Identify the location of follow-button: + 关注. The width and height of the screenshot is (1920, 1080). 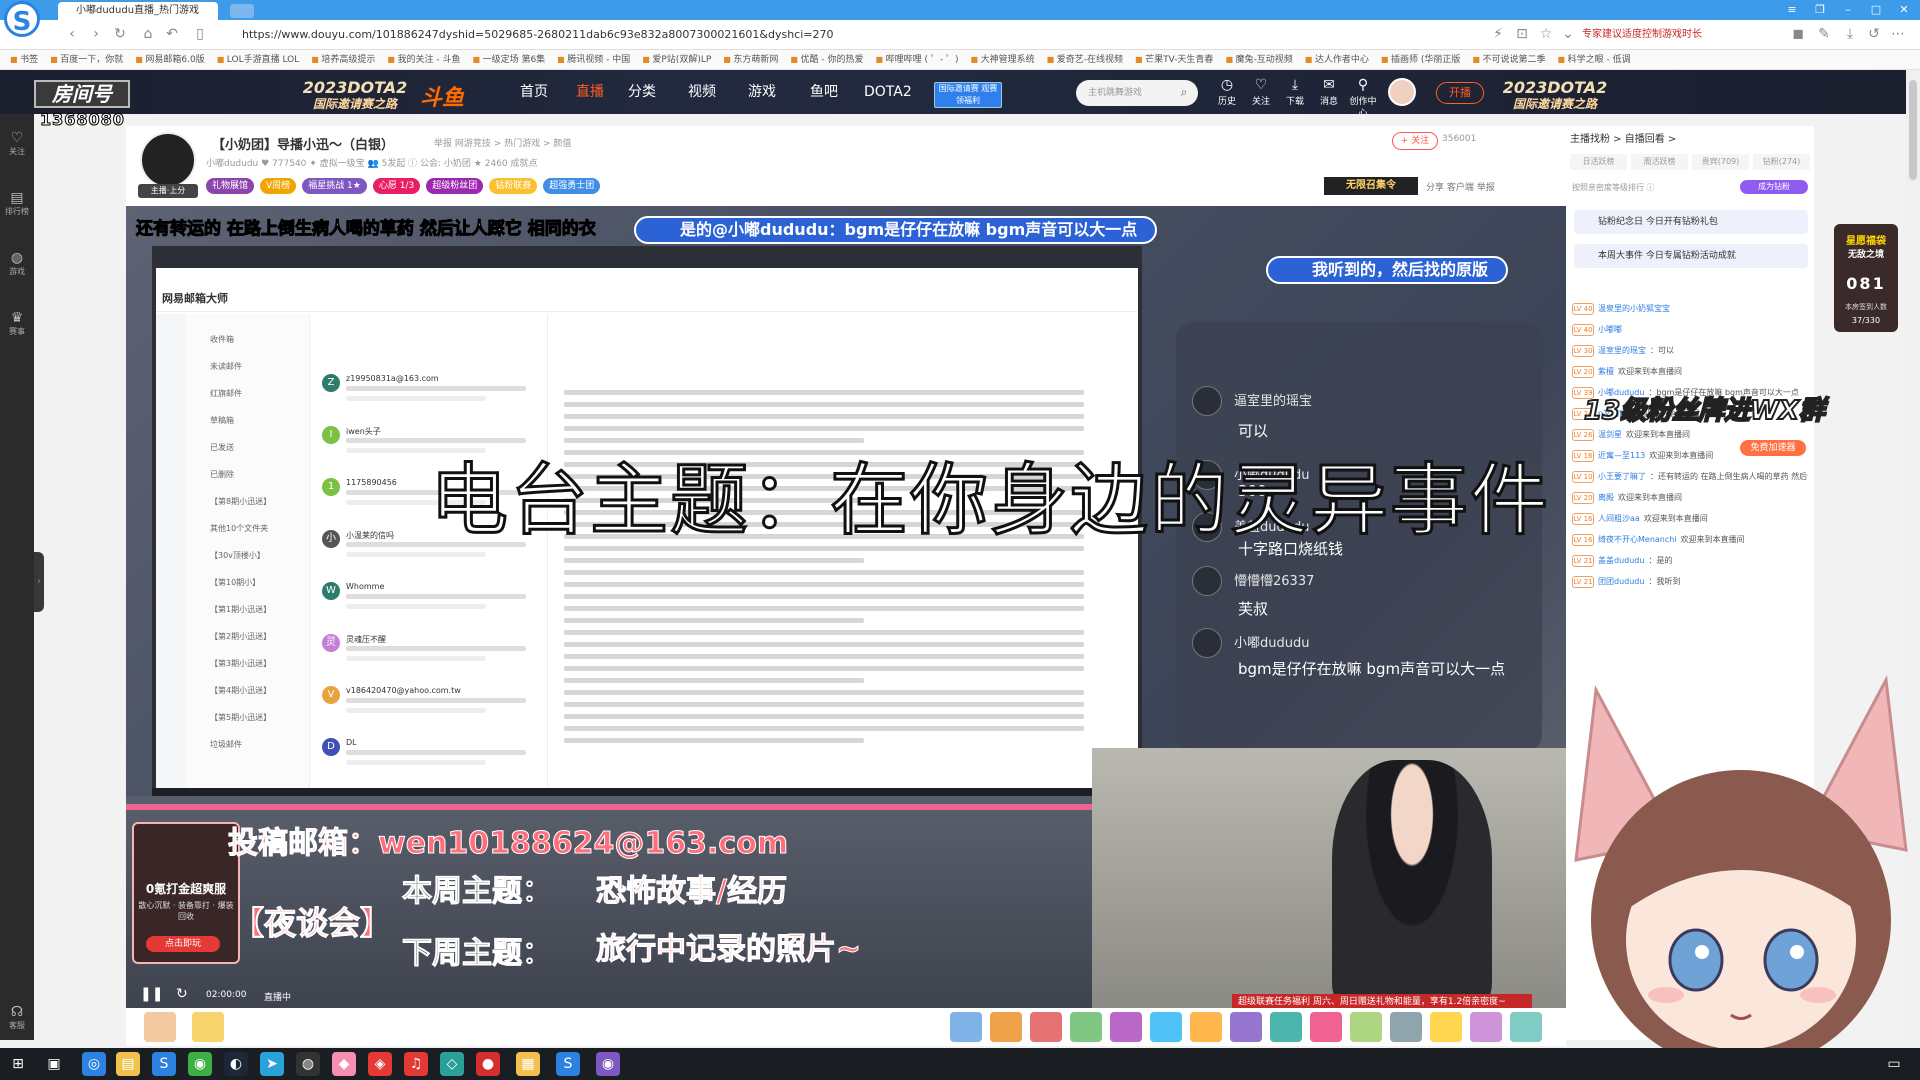
(1415, 141).